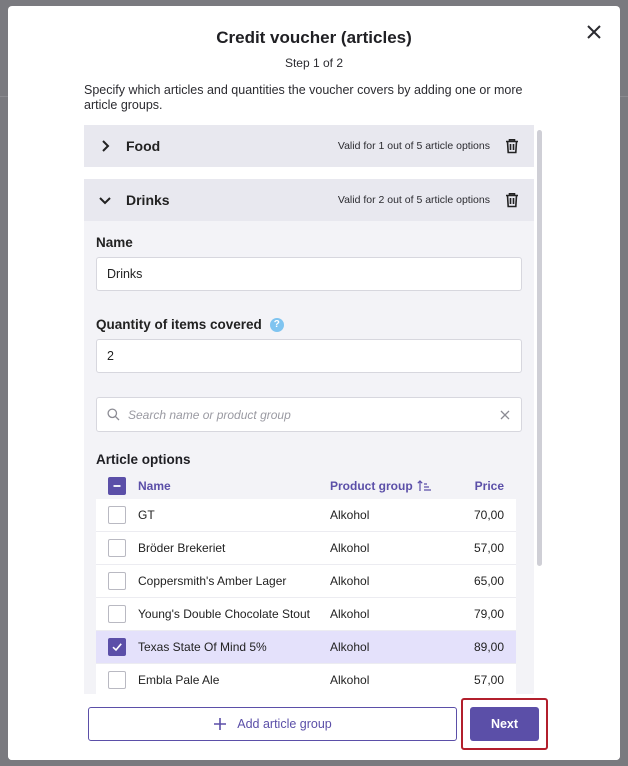 The width and height of the screenshot is (628, 766). I want to click on table-row: GT Alkohol 70,00, so click(306, 515).